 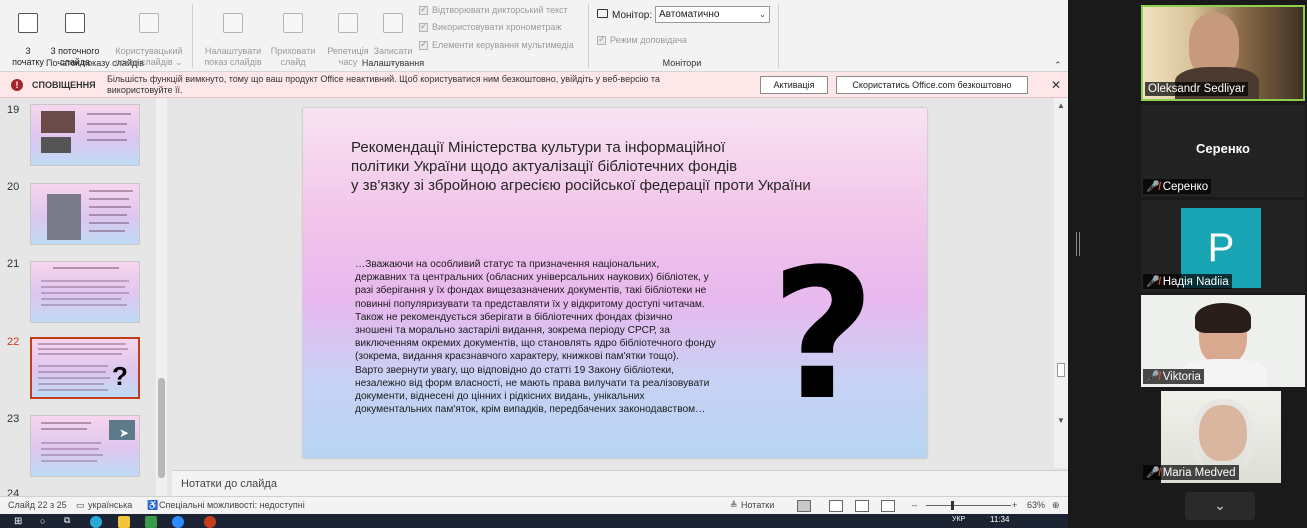 What do you see at coordinates (232, 505) in the screenshot?
I see `accessibility-status: Спеціальні можливості: недоступні` at bounding box center [232, 505].